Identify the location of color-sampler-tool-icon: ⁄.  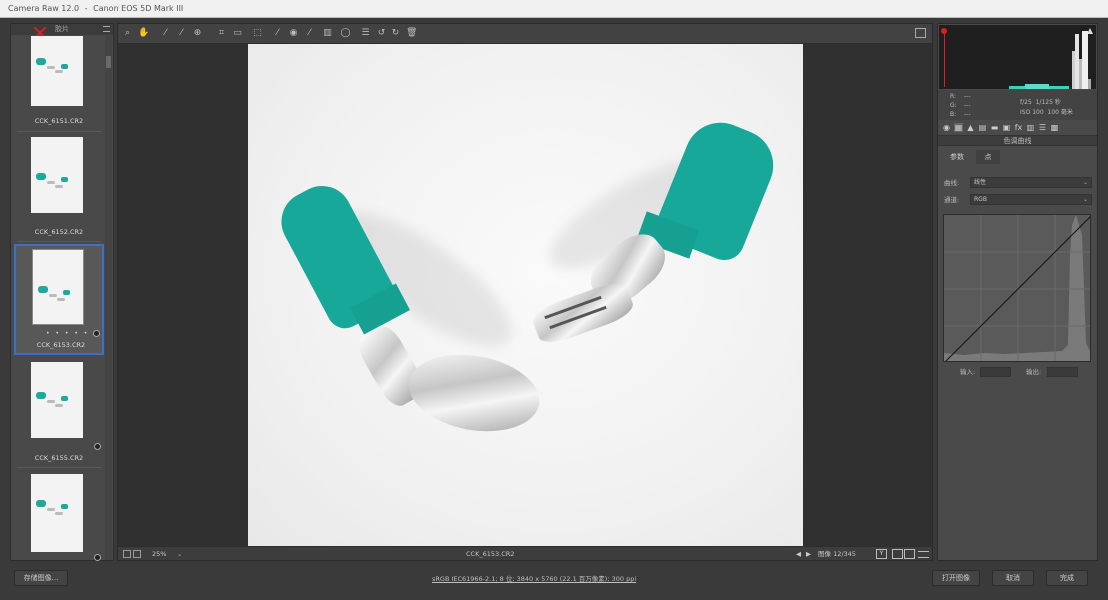
(181, 33).